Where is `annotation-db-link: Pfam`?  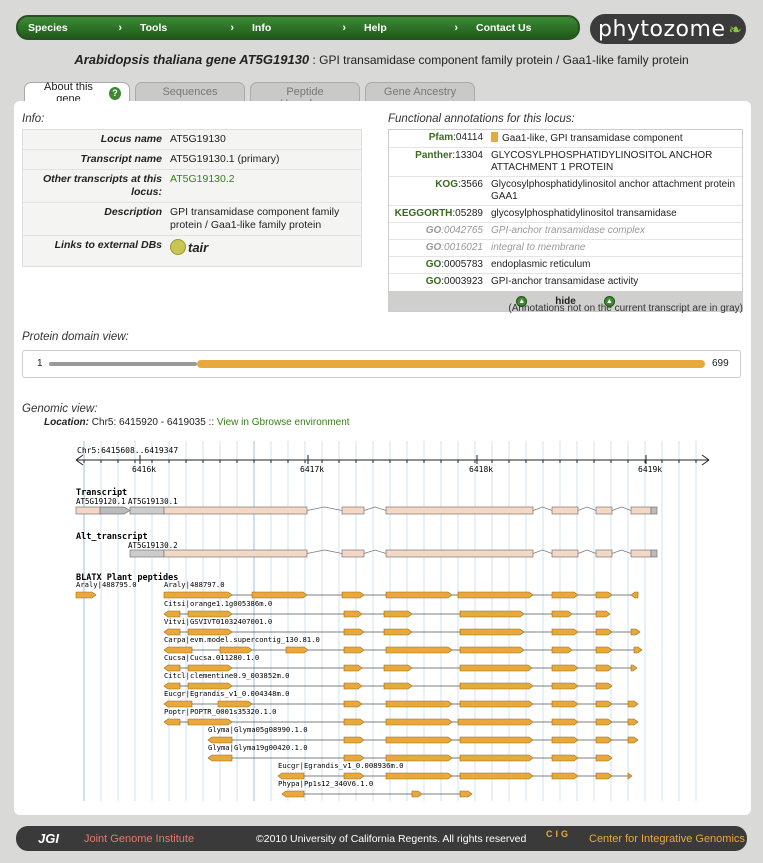 annotation-db-link: Pfam is located at coordinates (441, 137).